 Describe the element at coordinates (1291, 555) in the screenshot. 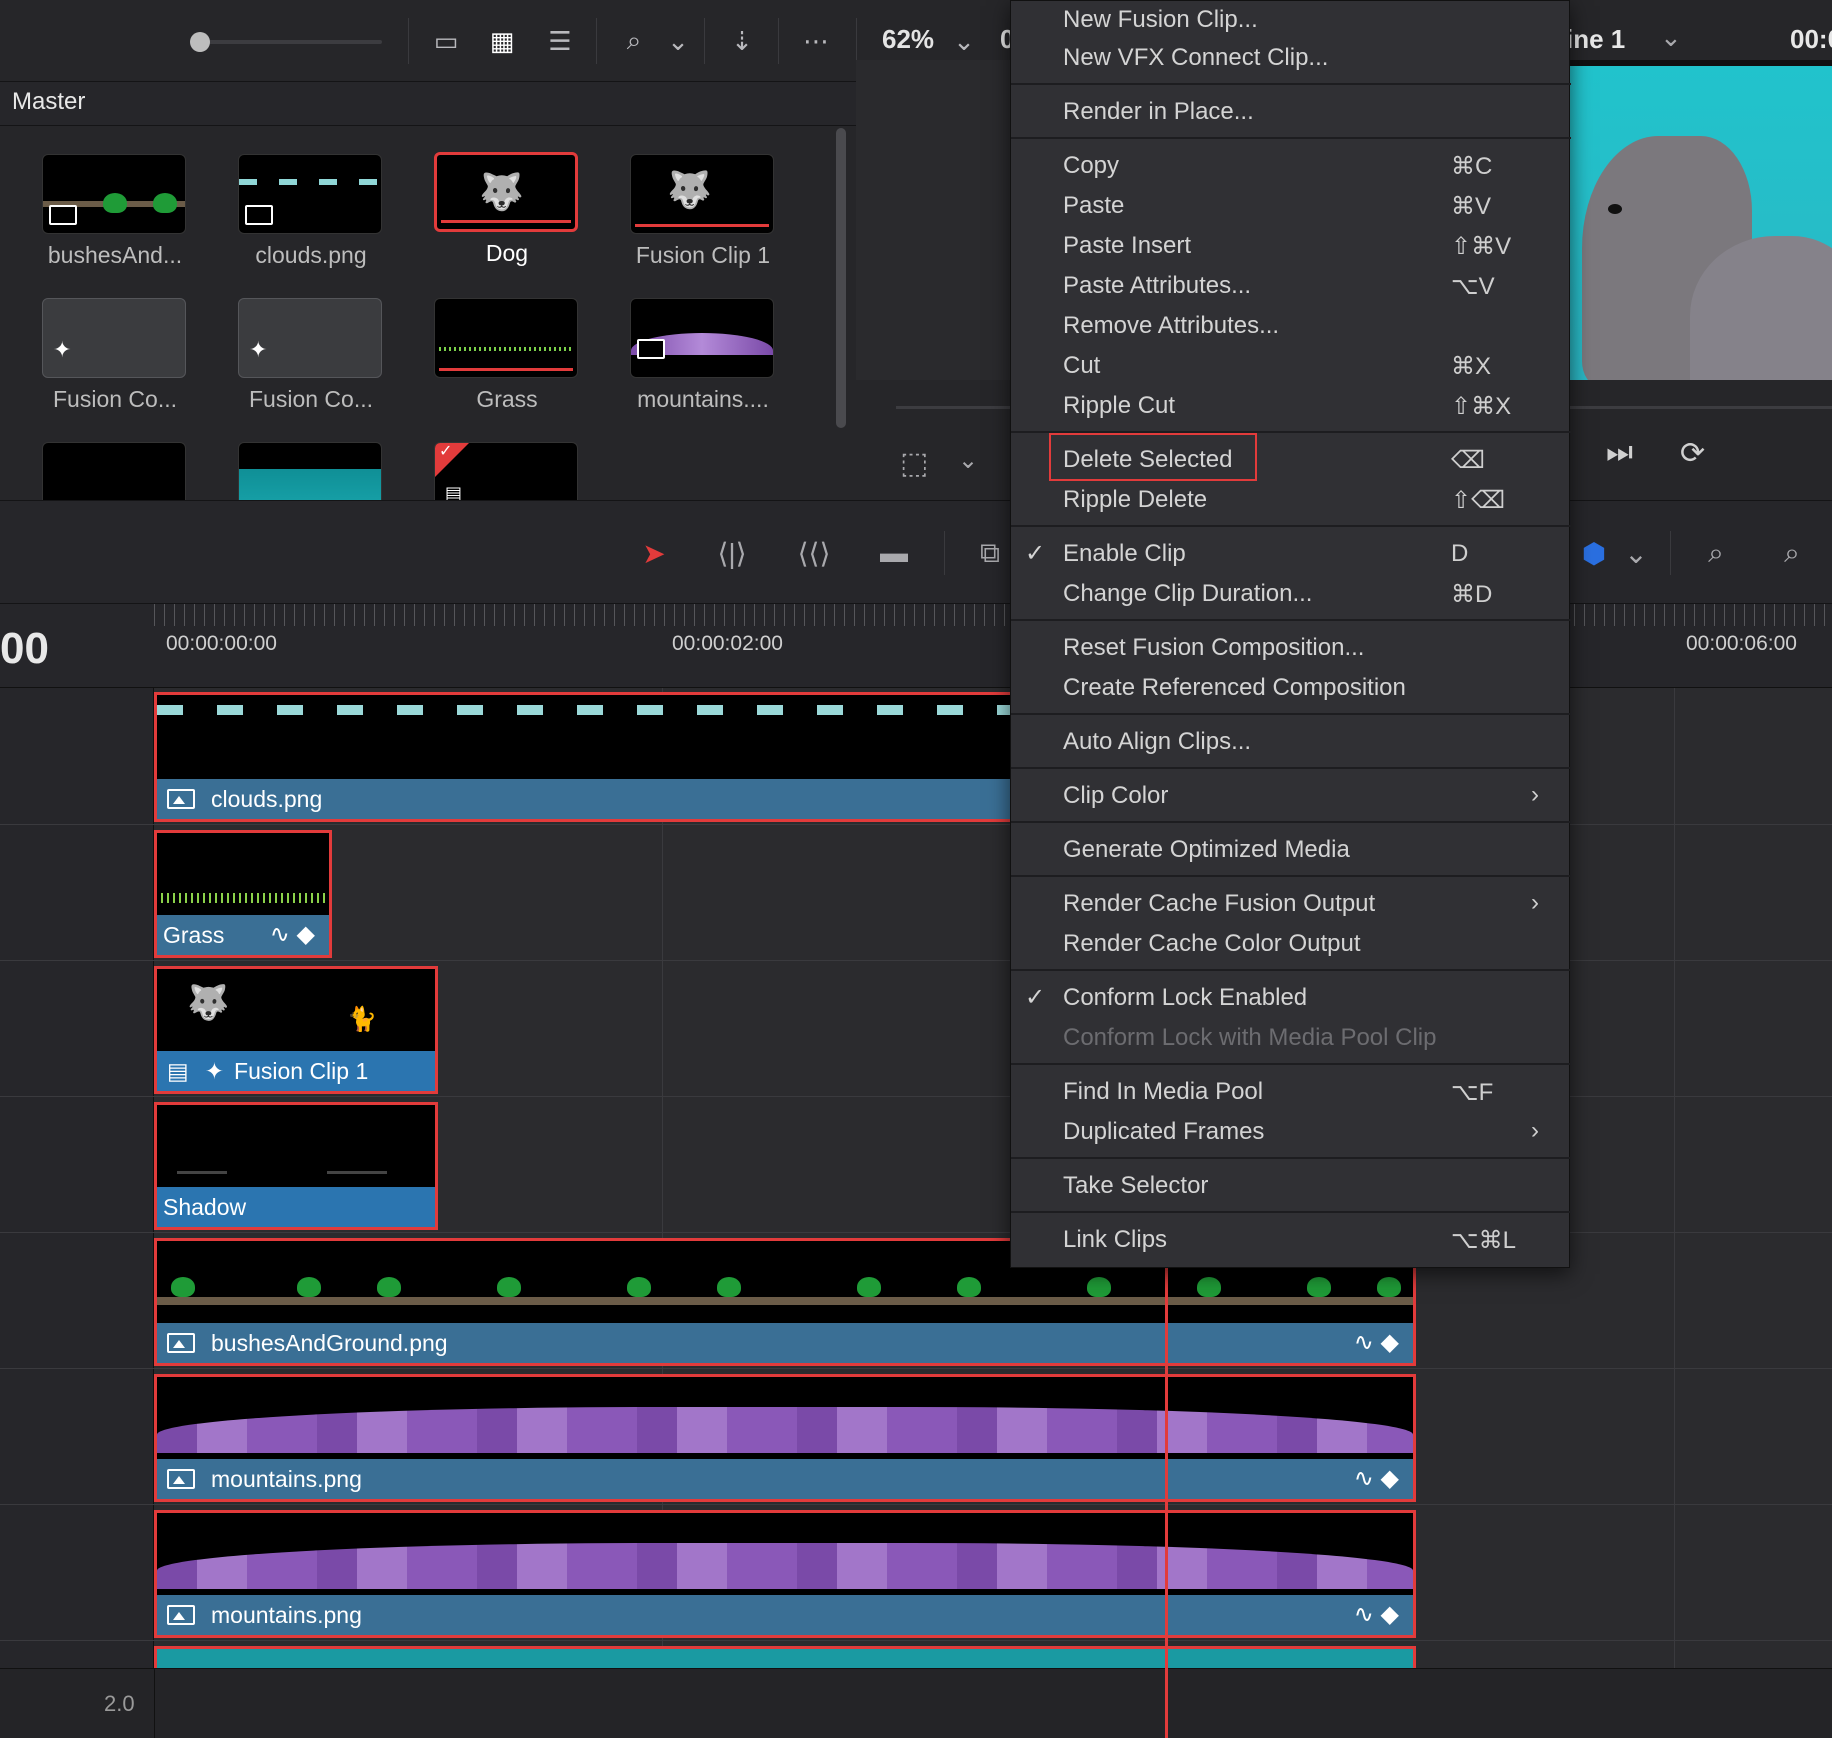

I see `menu-item-enable-clip: ✓ Enable Clip D` at that location.